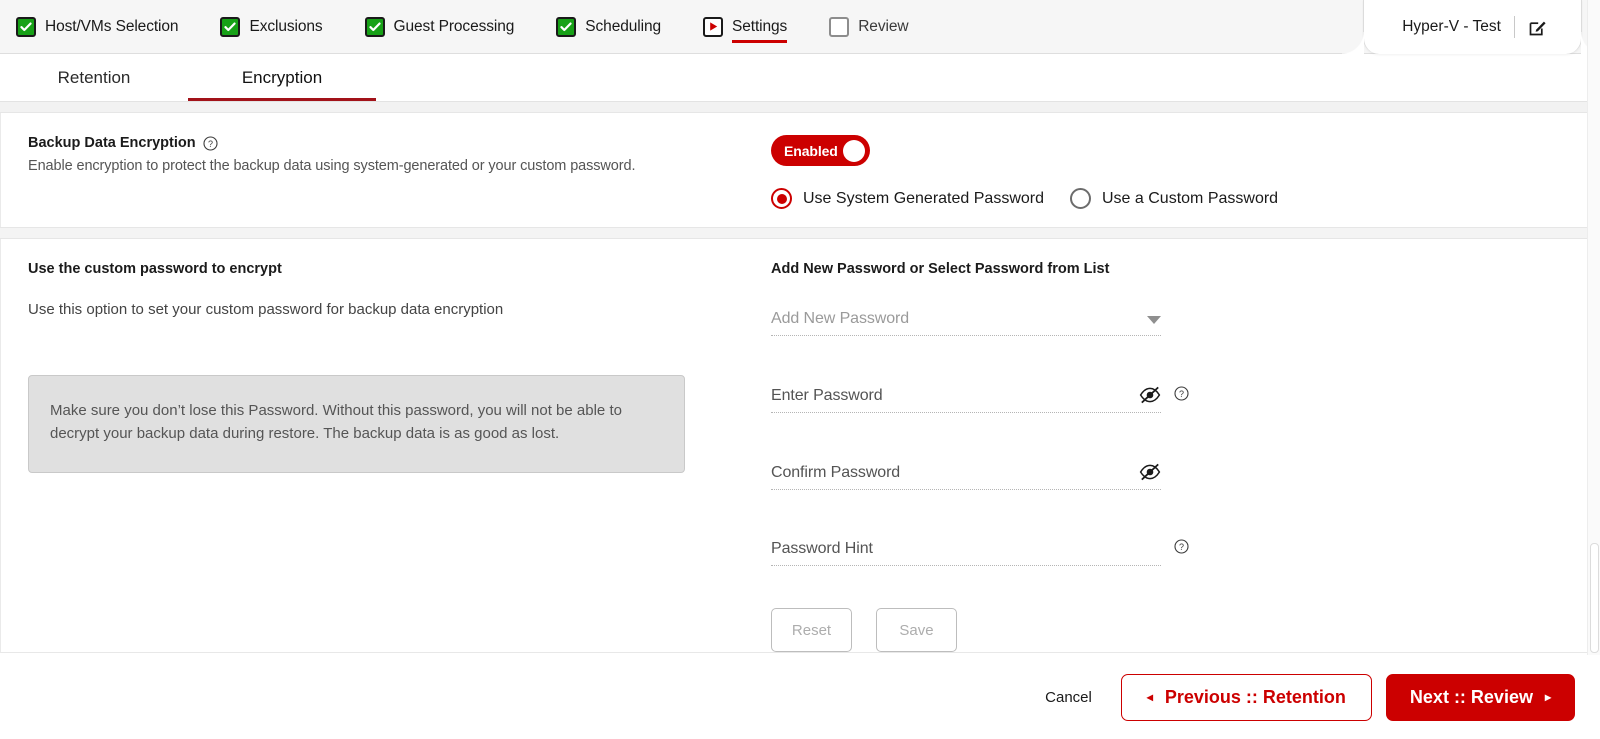 The image size is (1600, 739). Describe the element at coordinates (1514, 27) in the screenshot. I see `divider` at that location.